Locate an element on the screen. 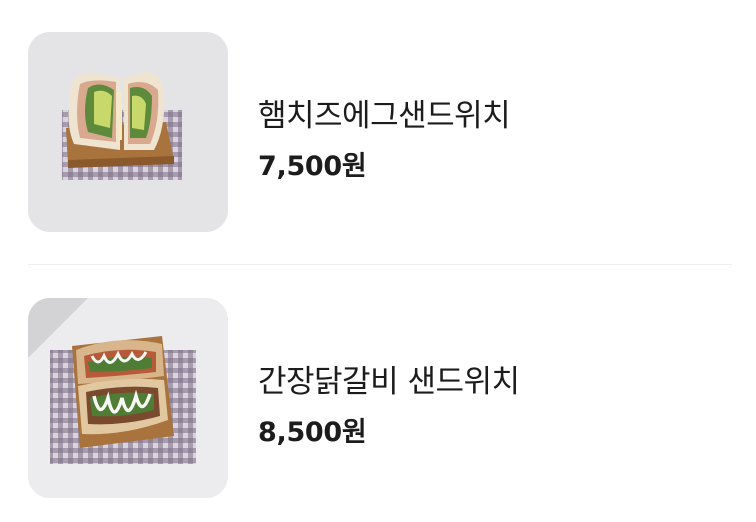 The width and height of the screenshot is (756, 522). menu-item-price: 7,500원 is located at coordinates (312, 166).